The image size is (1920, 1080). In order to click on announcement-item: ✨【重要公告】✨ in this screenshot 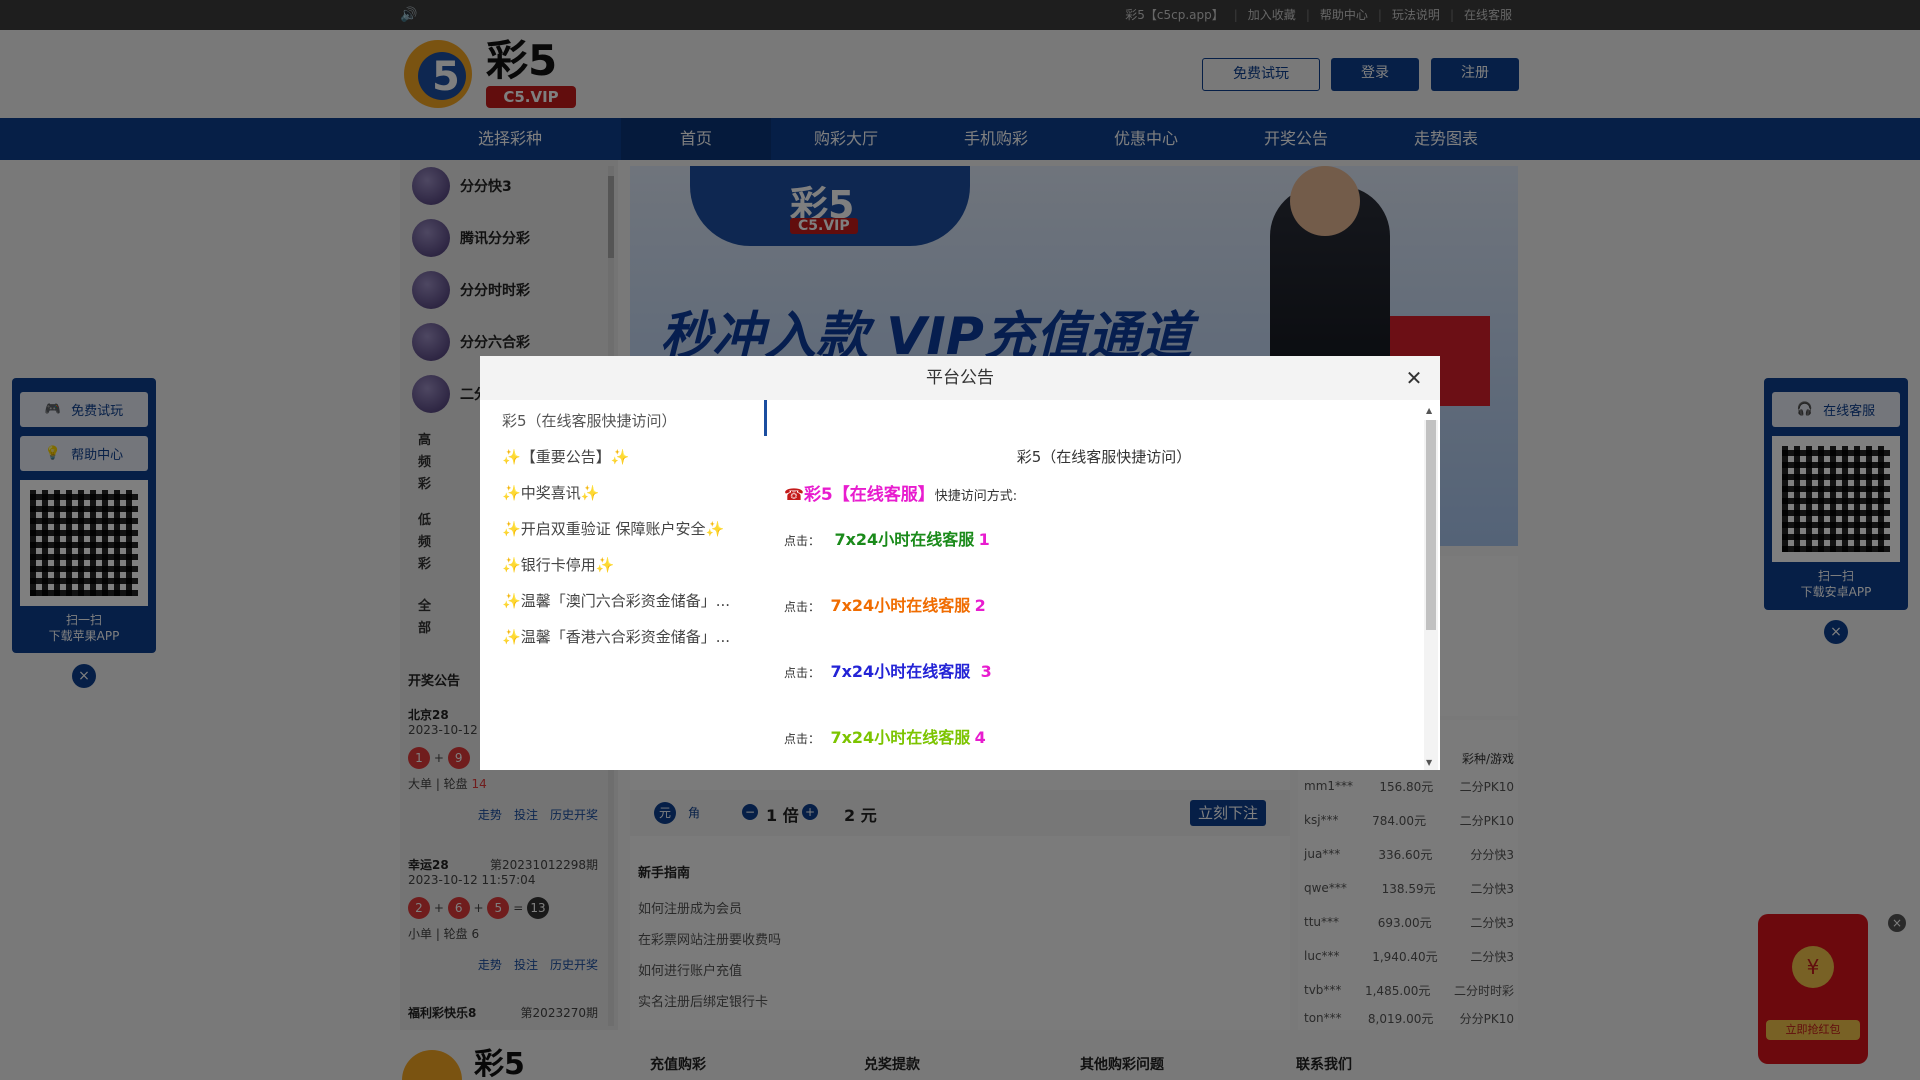, I will do `click(565, 456)`.